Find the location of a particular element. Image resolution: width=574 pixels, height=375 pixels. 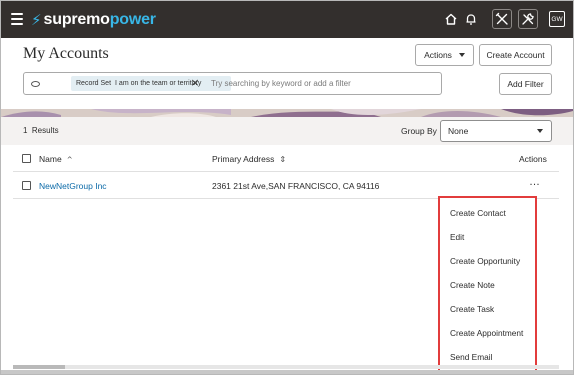

column-header-name-label: Name is located at coordinates (50, 159).